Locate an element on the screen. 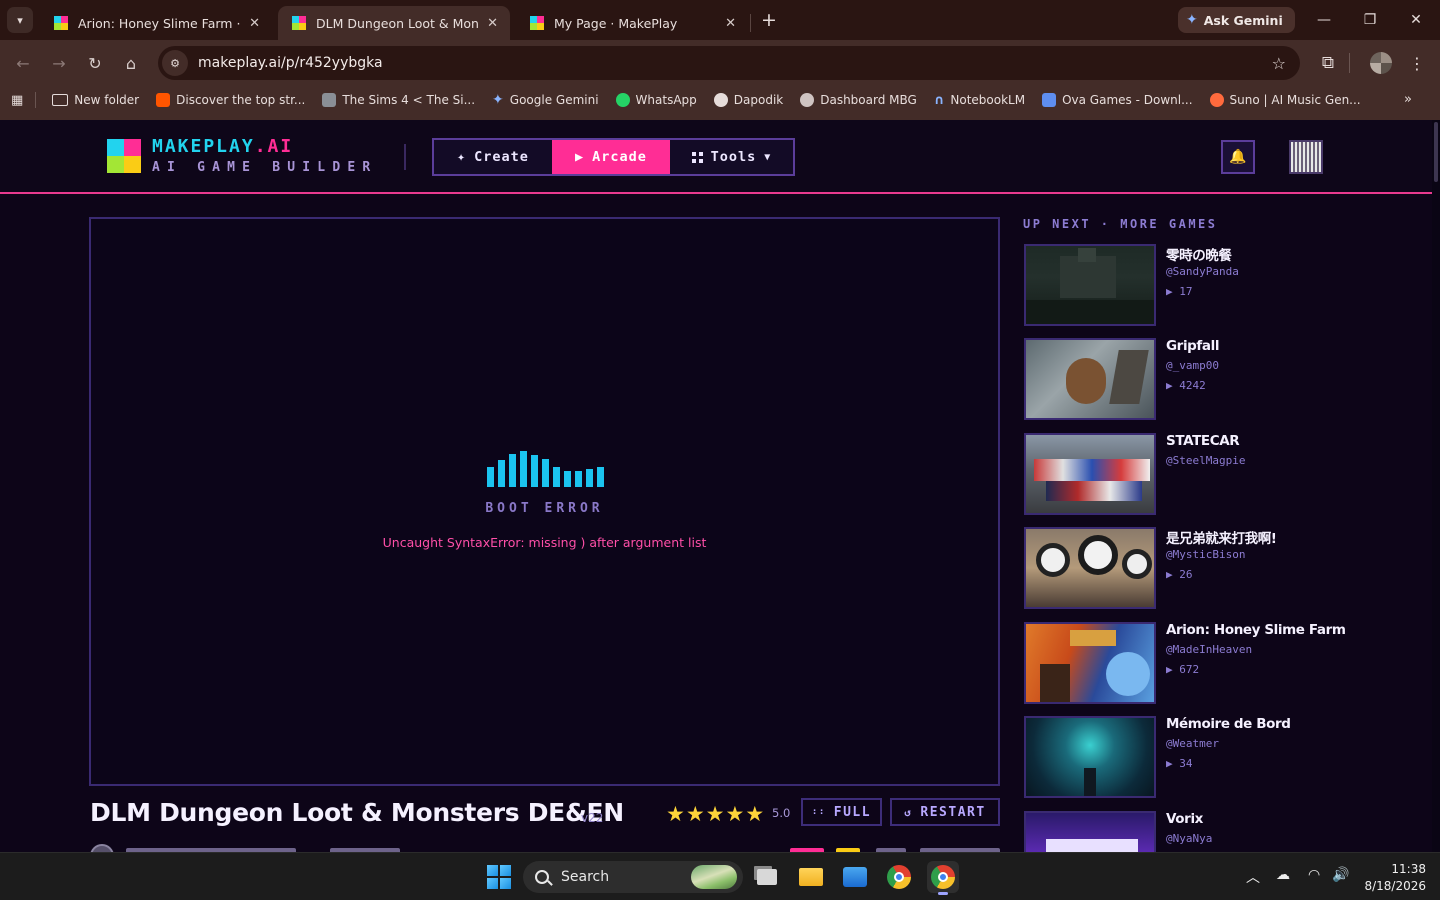  site-logo-text: MAKEPLAY.AI is located at coordinates (222, 146).